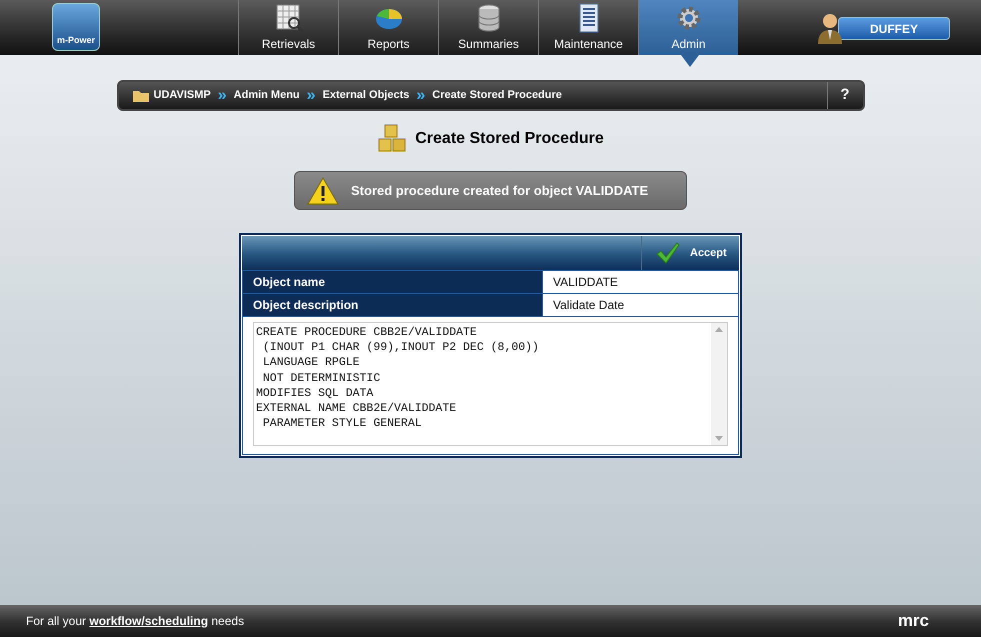 This screenshot has height=637, width=981. What do you see at coordinates (392, 305) in the screenshot?
I see `field-label: Object description` at bounding box center [392, 305].